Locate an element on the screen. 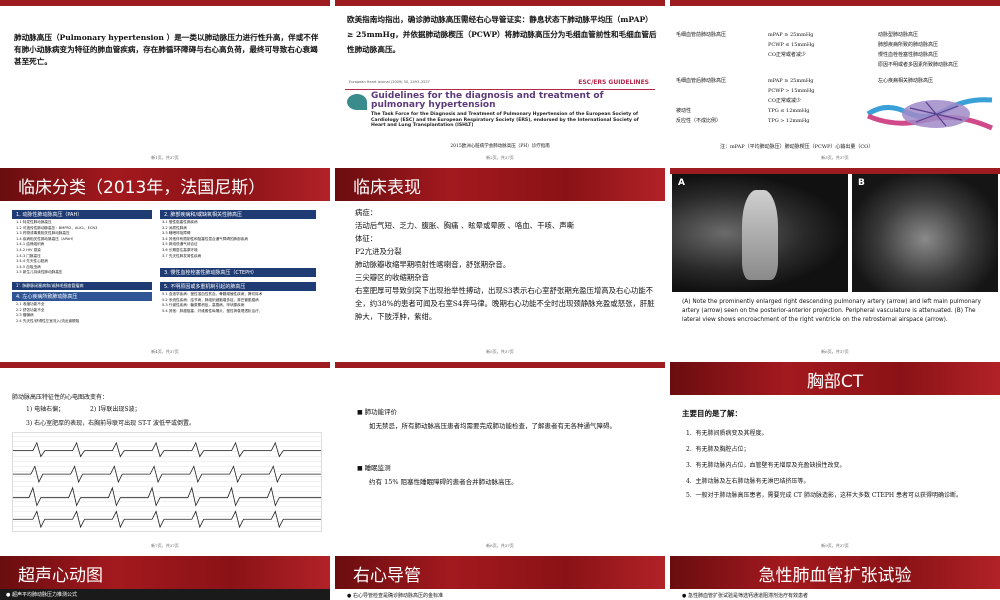 This screenshot has width=1000, height=600. slide-title: 临床分类（2013年，法国尼斯） is located at coordinates (142, 188).